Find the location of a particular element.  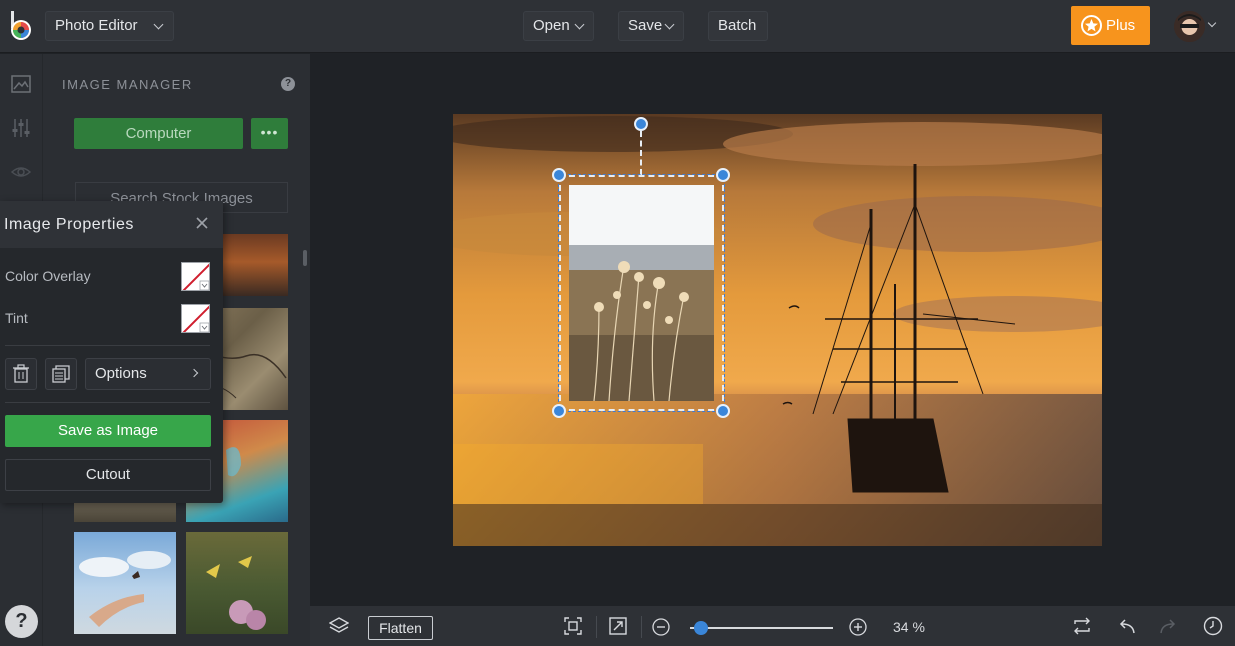

resize-handle-top-right is located at coordinates (723, 175).